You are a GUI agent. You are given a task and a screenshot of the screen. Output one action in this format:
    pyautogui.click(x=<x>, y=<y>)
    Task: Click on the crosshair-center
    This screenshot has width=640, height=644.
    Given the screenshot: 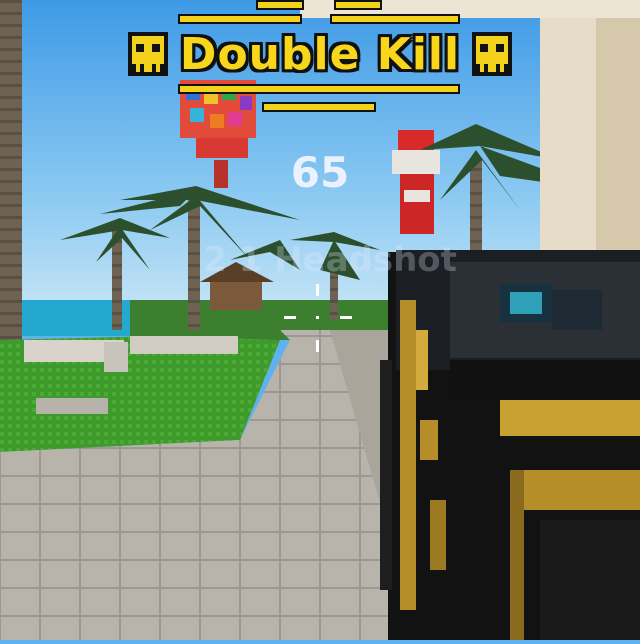 What is the action you would take?
    pyautogui.click(x=317, y=317)
    